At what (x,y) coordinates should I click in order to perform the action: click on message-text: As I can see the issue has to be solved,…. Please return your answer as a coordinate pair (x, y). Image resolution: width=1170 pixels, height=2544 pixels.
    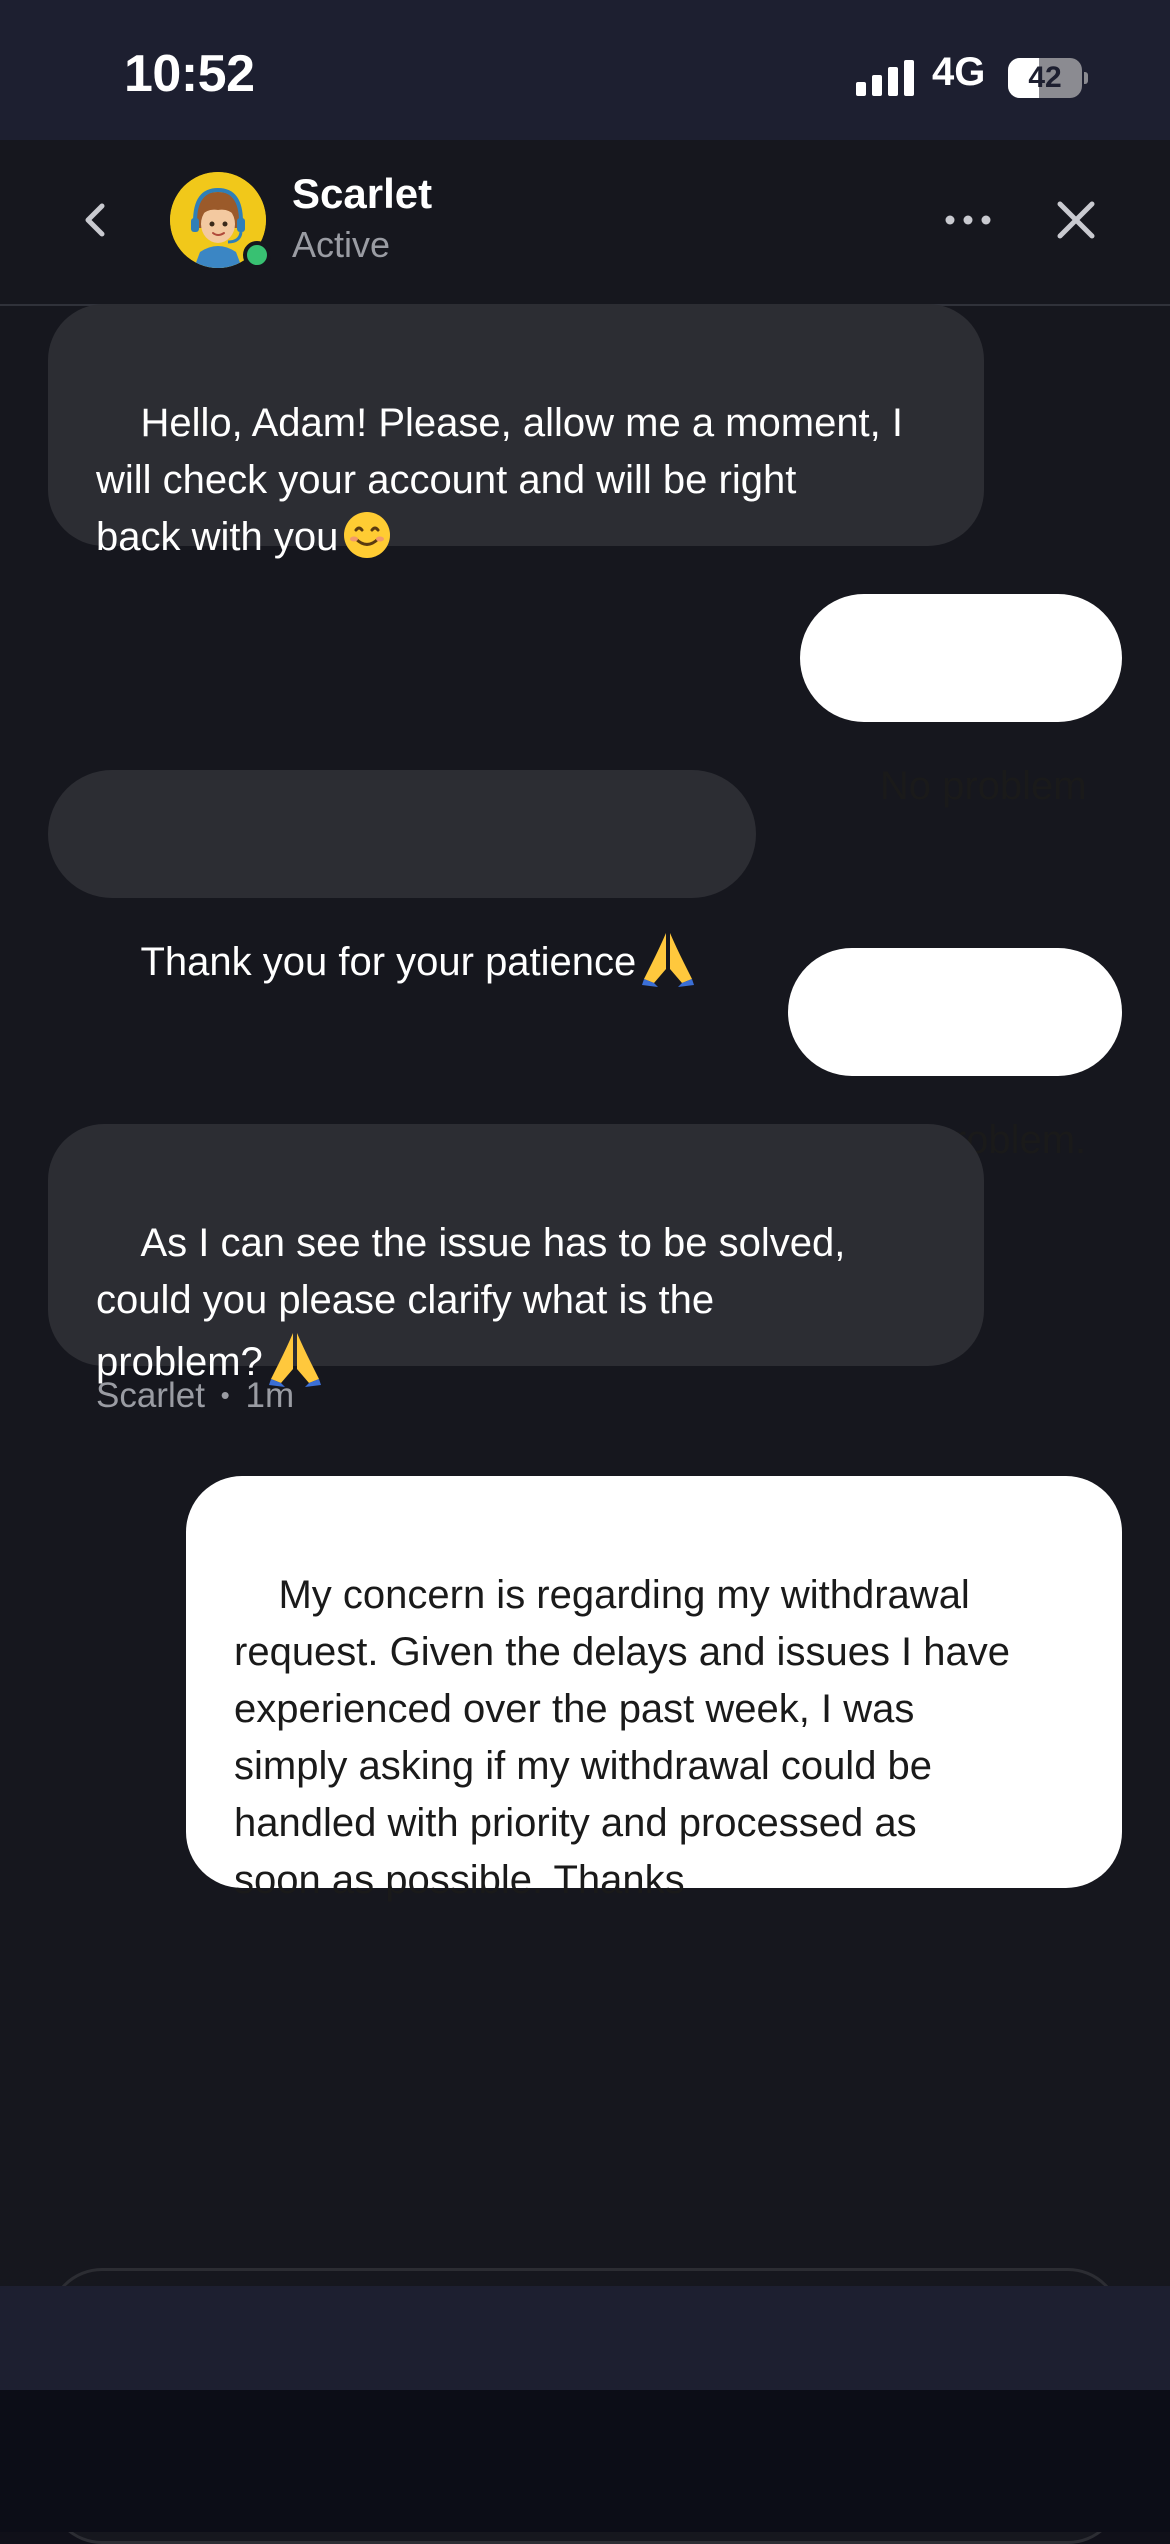
    Looking at the image, I should click on (471, 1302).